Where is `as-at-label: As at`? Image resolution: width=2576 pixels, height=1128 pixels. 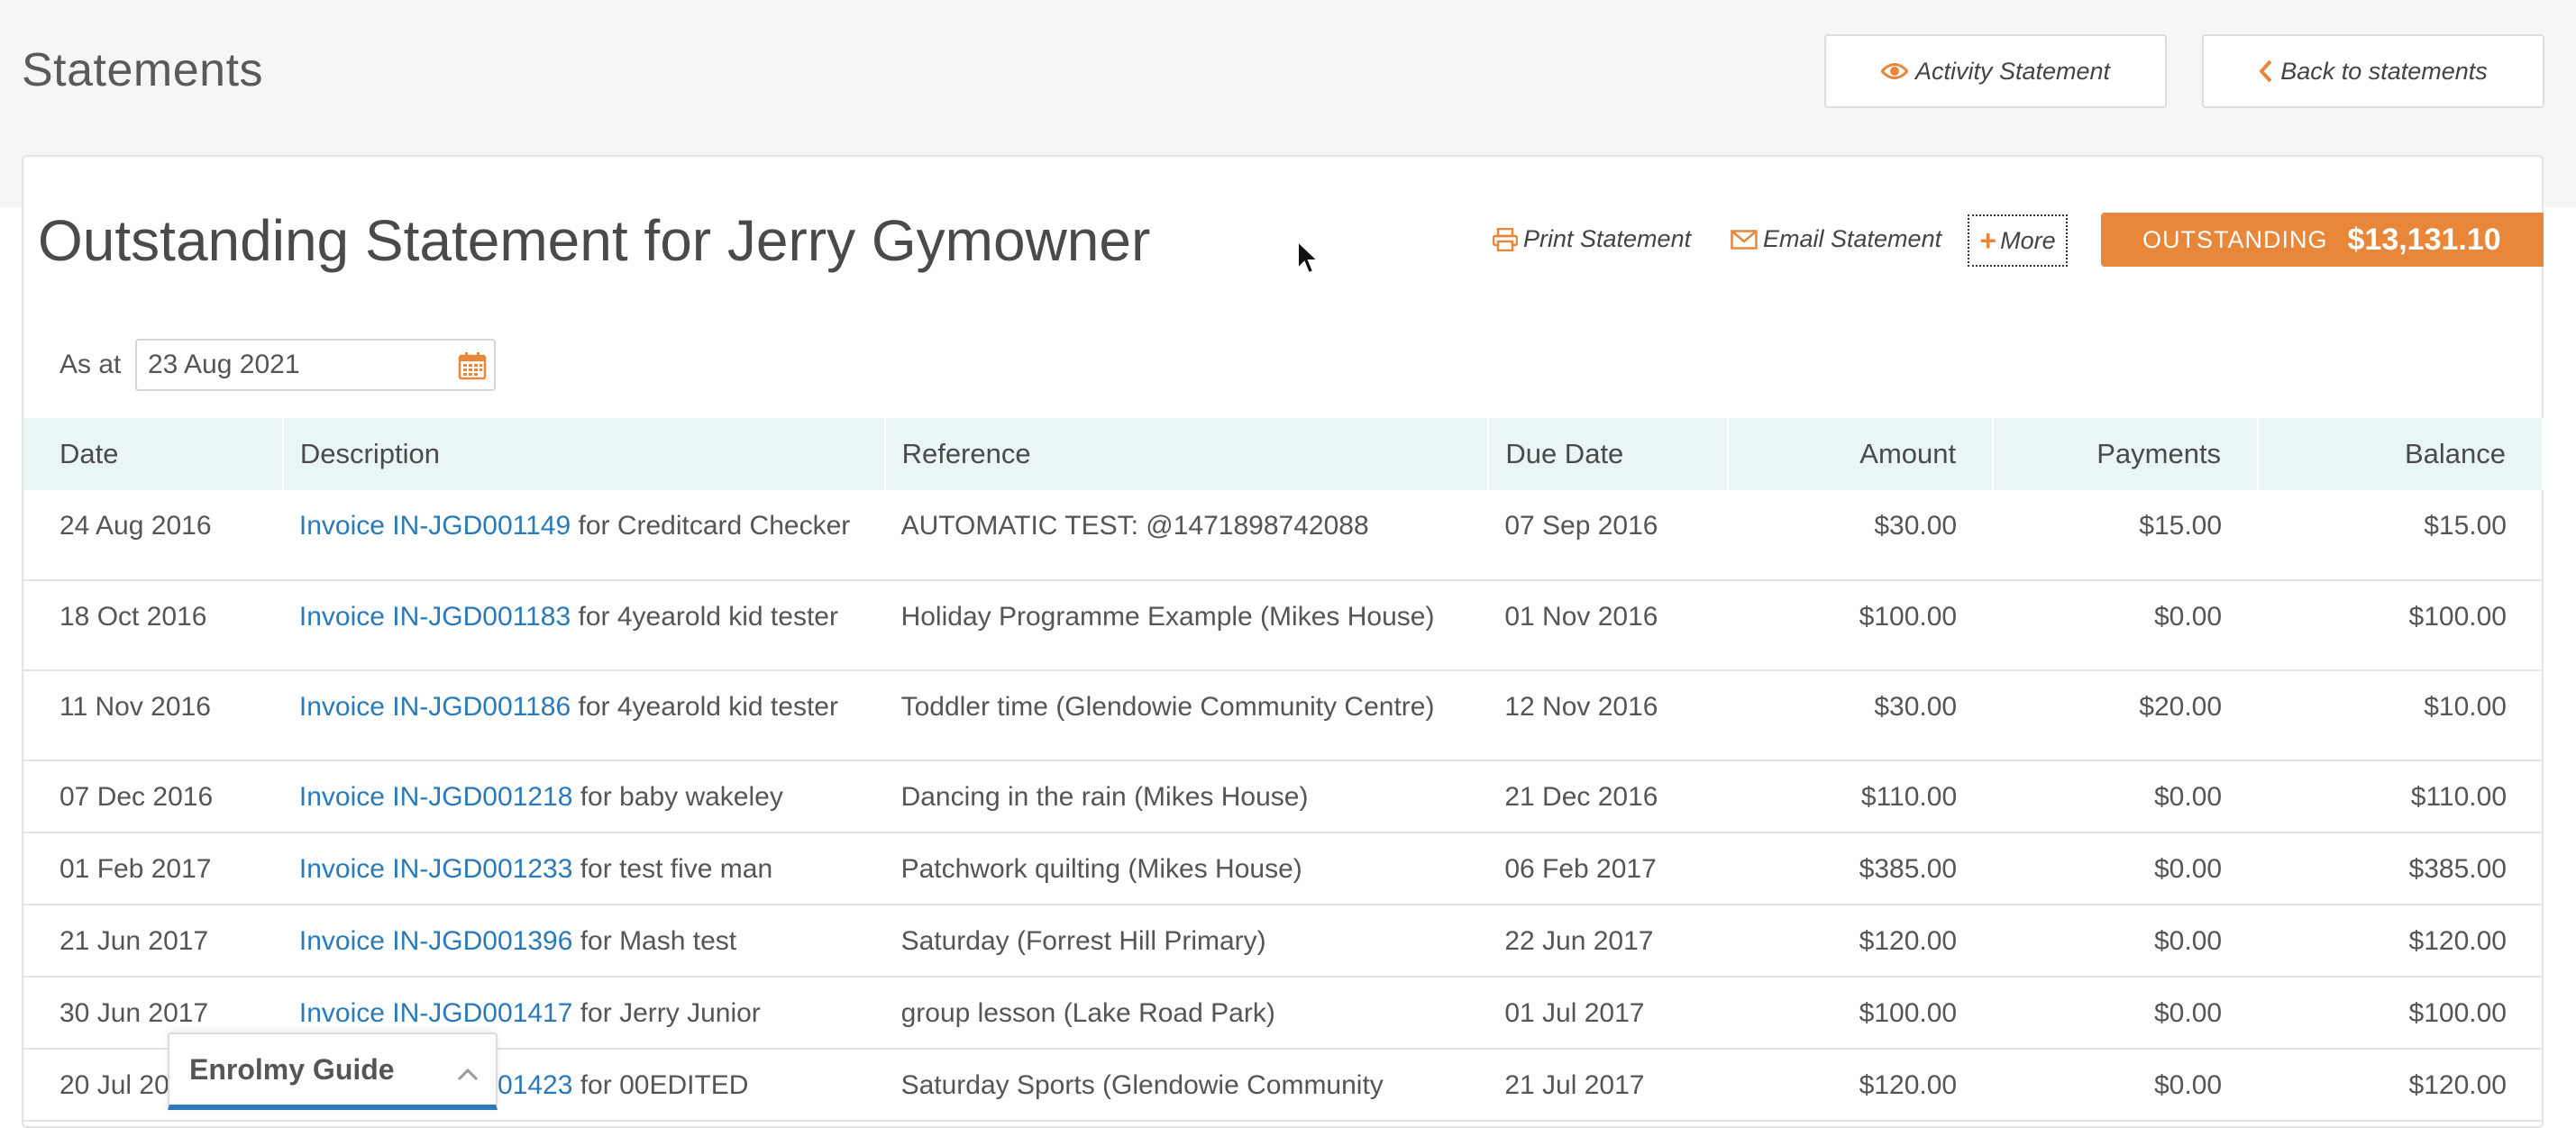 as-at-label: As at is located at coordinates (90, 364).